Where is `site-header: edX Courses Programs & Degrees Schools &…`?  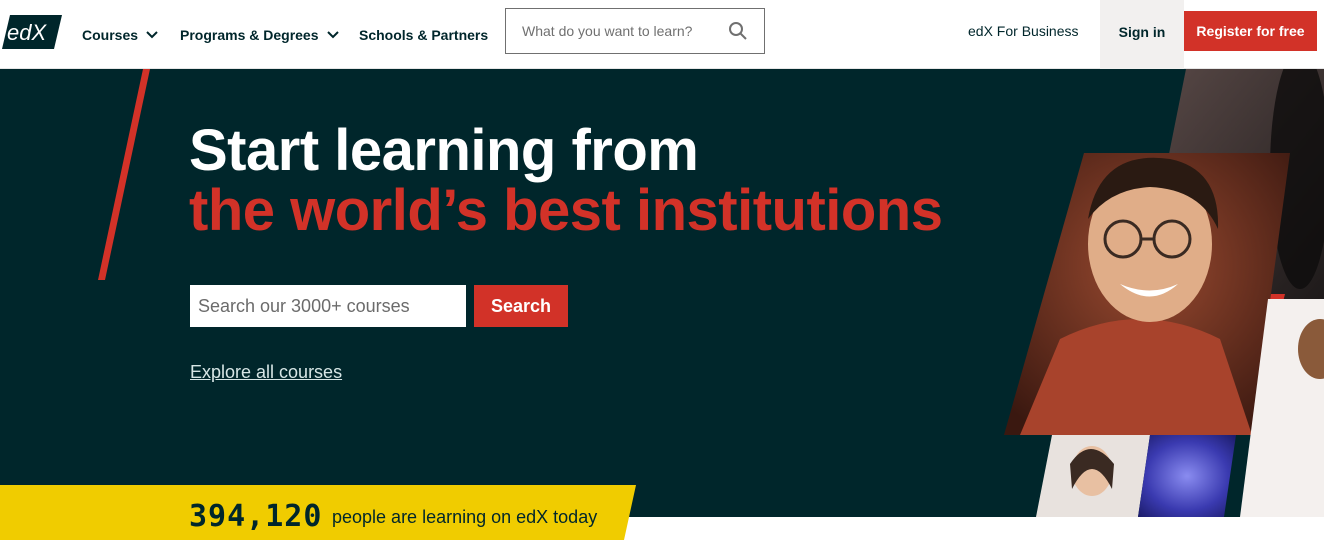
site-header: edX Courses Programs & Degrees Schools &… is located at coordinates (662, 34).